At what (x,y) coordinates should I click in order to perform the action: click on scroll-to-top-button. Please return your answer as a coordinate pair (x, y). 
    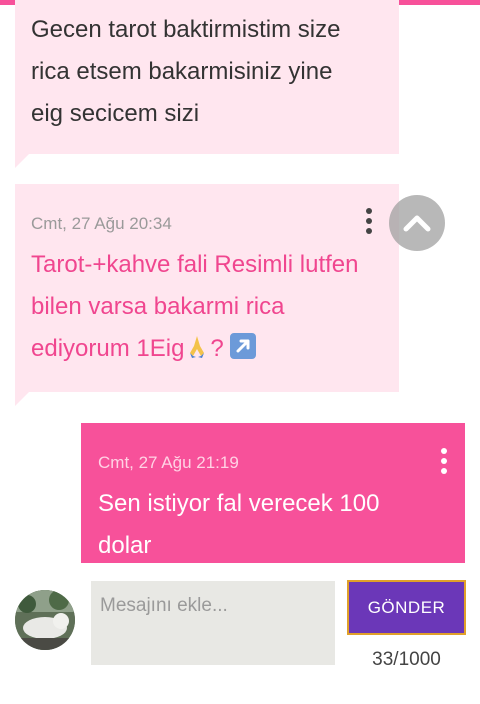
    Looking at the image, I should click on (417, 223).